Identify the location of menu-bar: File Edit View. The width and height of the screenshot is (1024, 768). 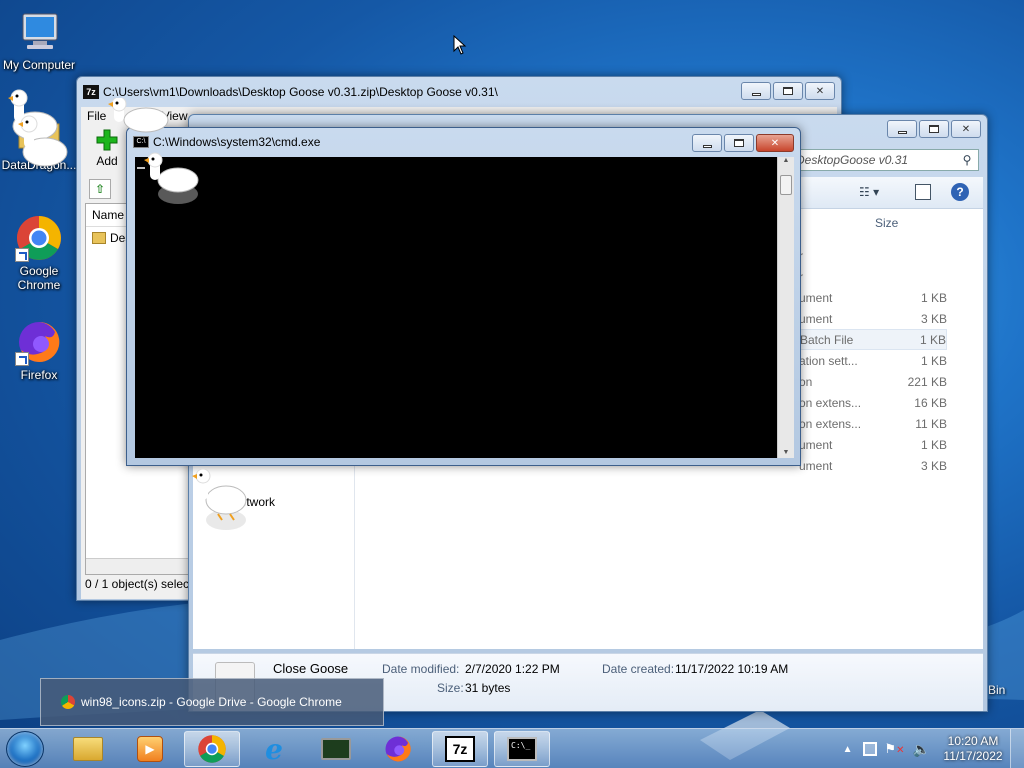
(144, 116).